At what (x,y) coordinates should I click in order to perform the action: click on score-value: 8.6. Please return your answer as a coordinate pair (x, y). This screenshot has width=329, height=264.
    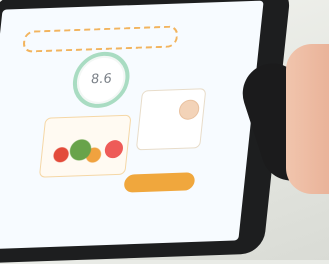
    Looking at the image, I should click on (101, 79).